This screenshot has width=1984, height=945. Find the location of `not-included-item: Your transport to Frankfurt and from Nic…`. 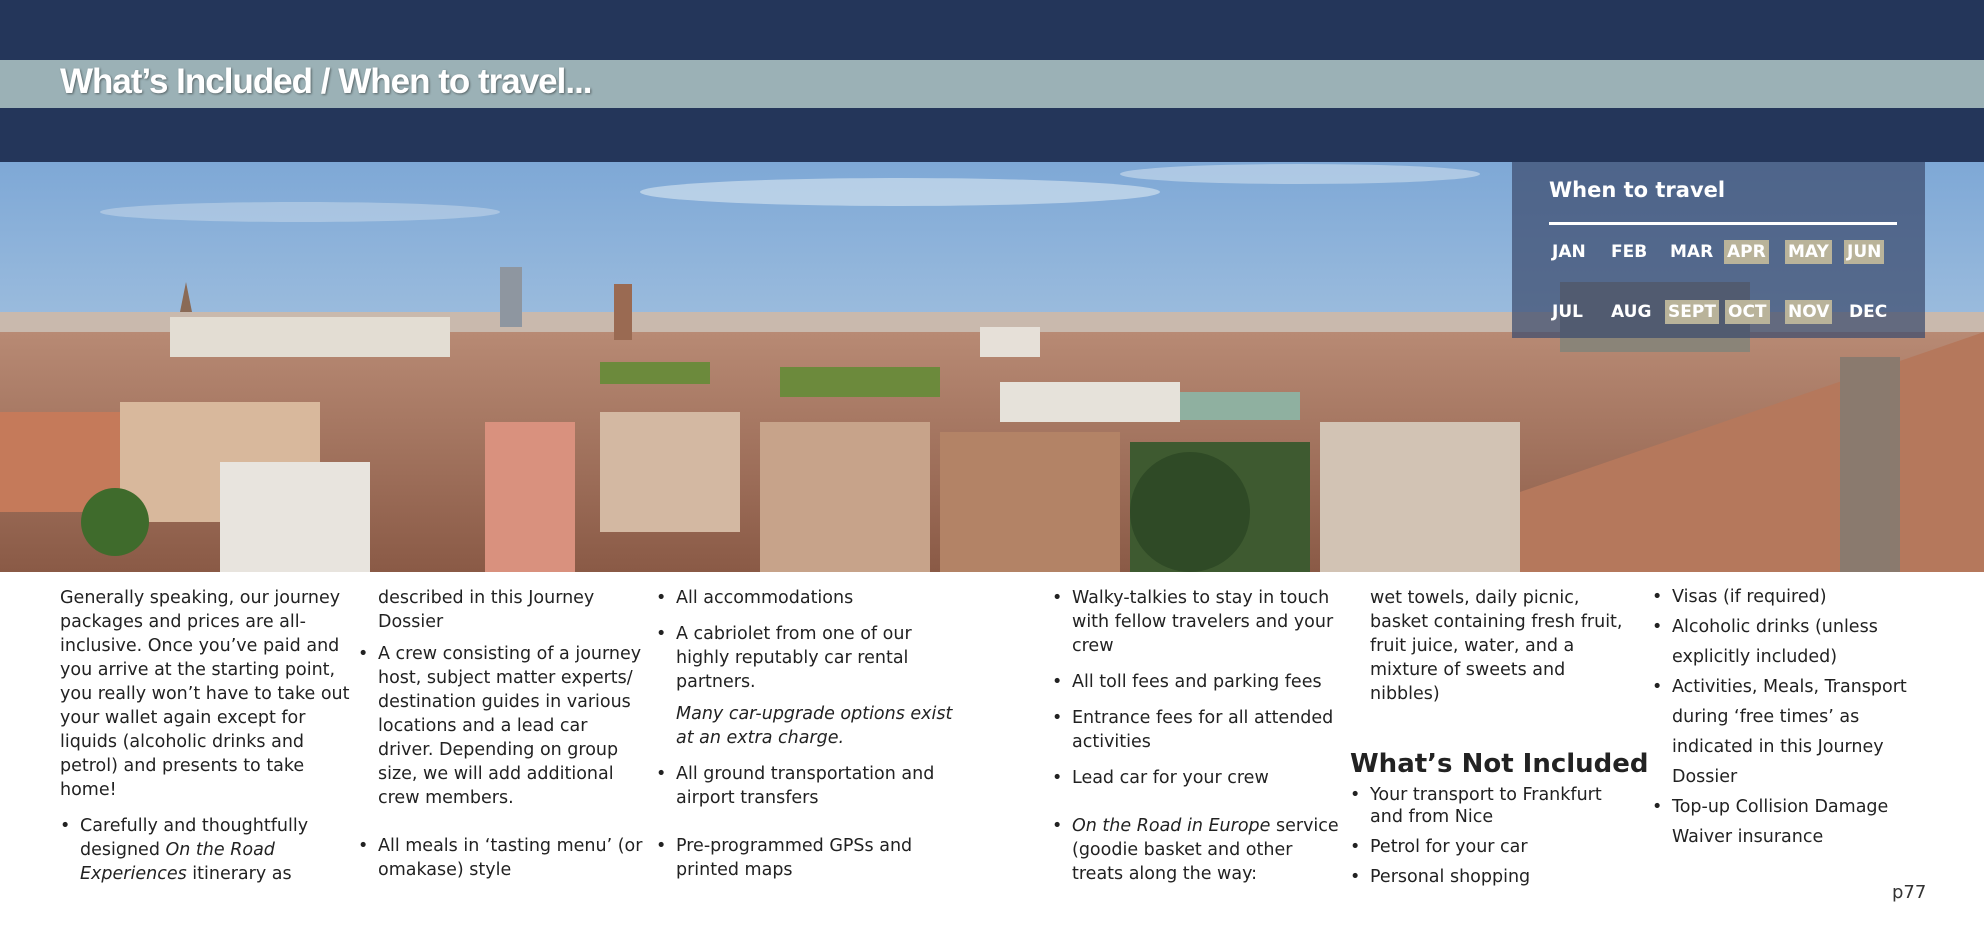

not-included-item: Your transport to Frankfurt and from Nic… is located at coordinates (1495, 806).